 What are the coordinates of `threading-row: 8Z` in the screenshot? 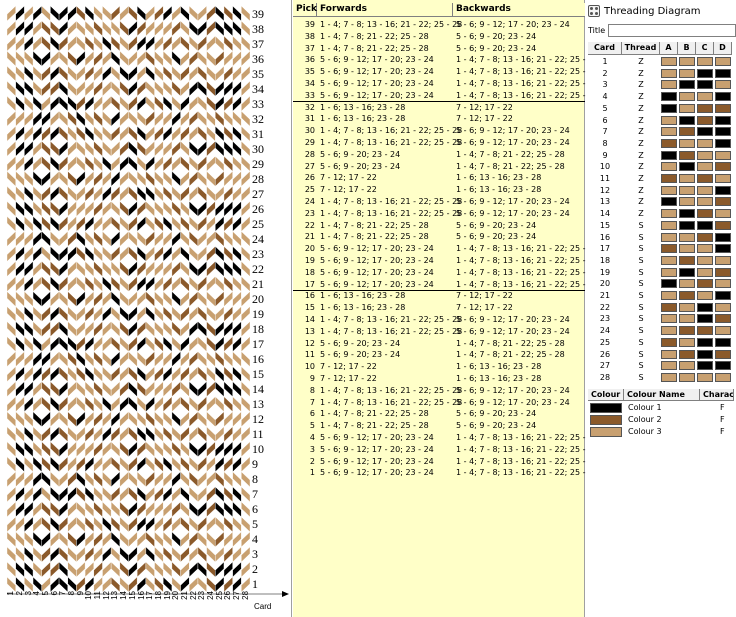 It's located at (661, 143).